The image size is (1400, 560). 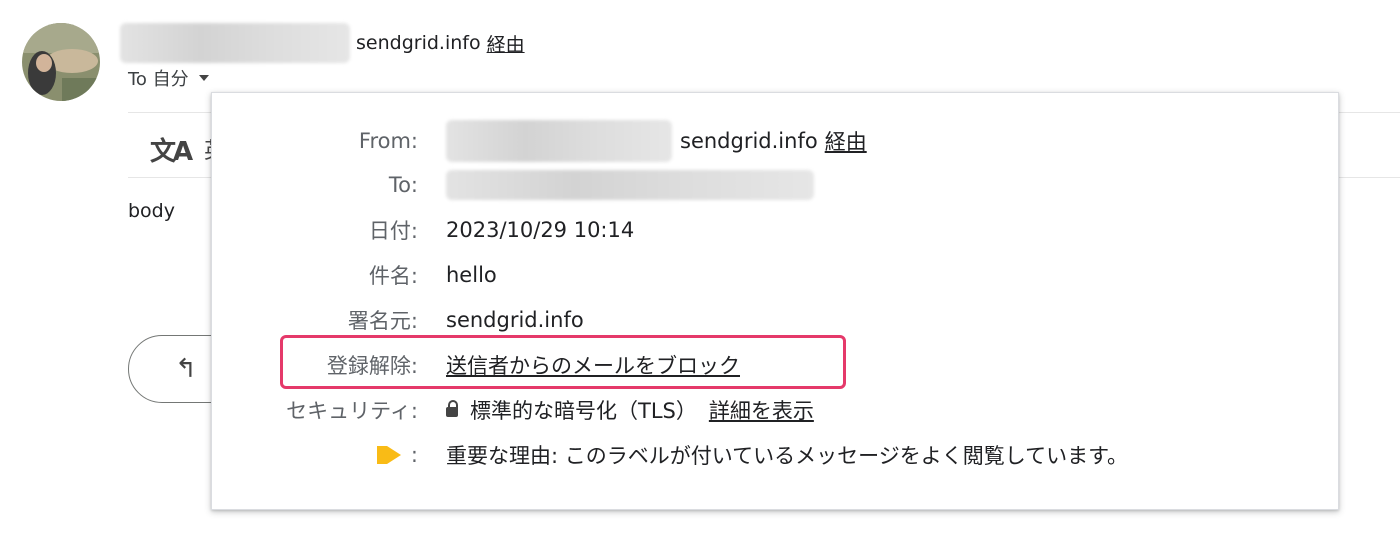 I want to click on importance-value: 重要な理由: このラベルが付いているメッセージをよく閲覧しています。, so click(x=787, y=456).